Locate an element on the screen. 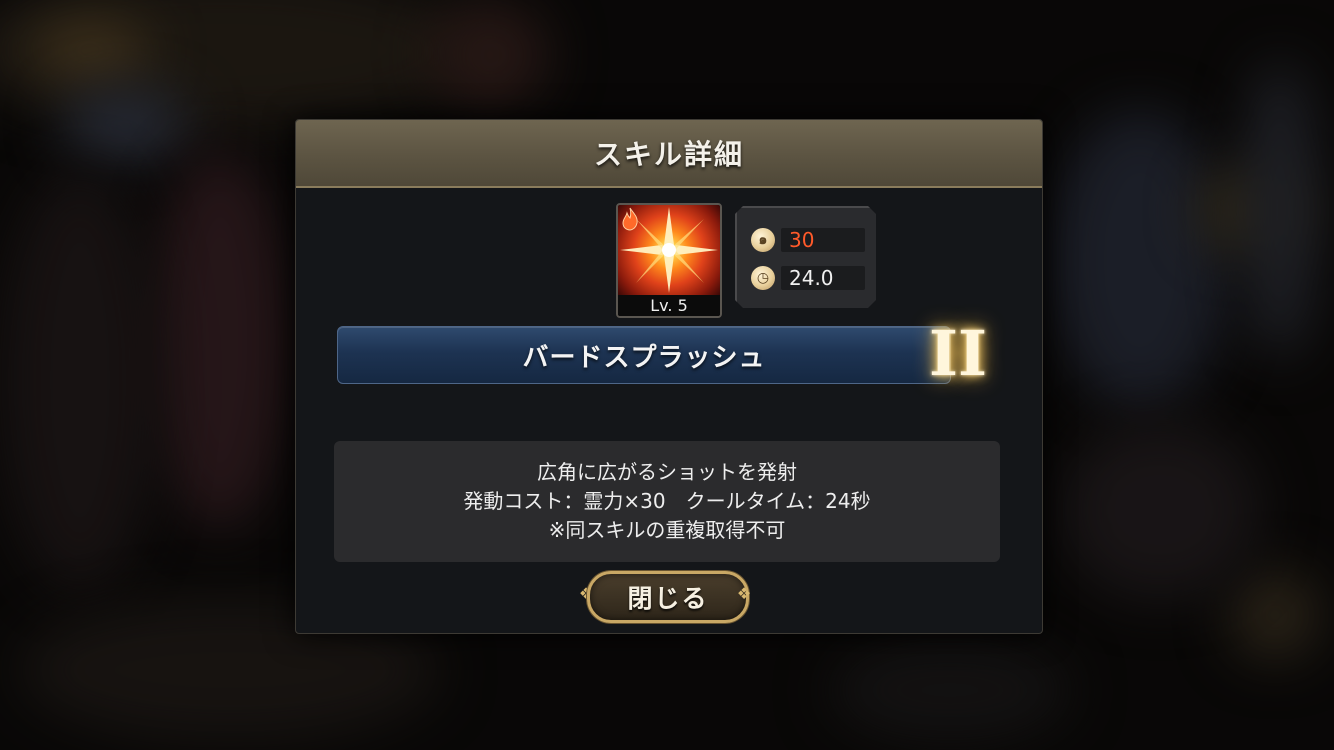  cost-value: 30 is located at coordinates (823, 240).